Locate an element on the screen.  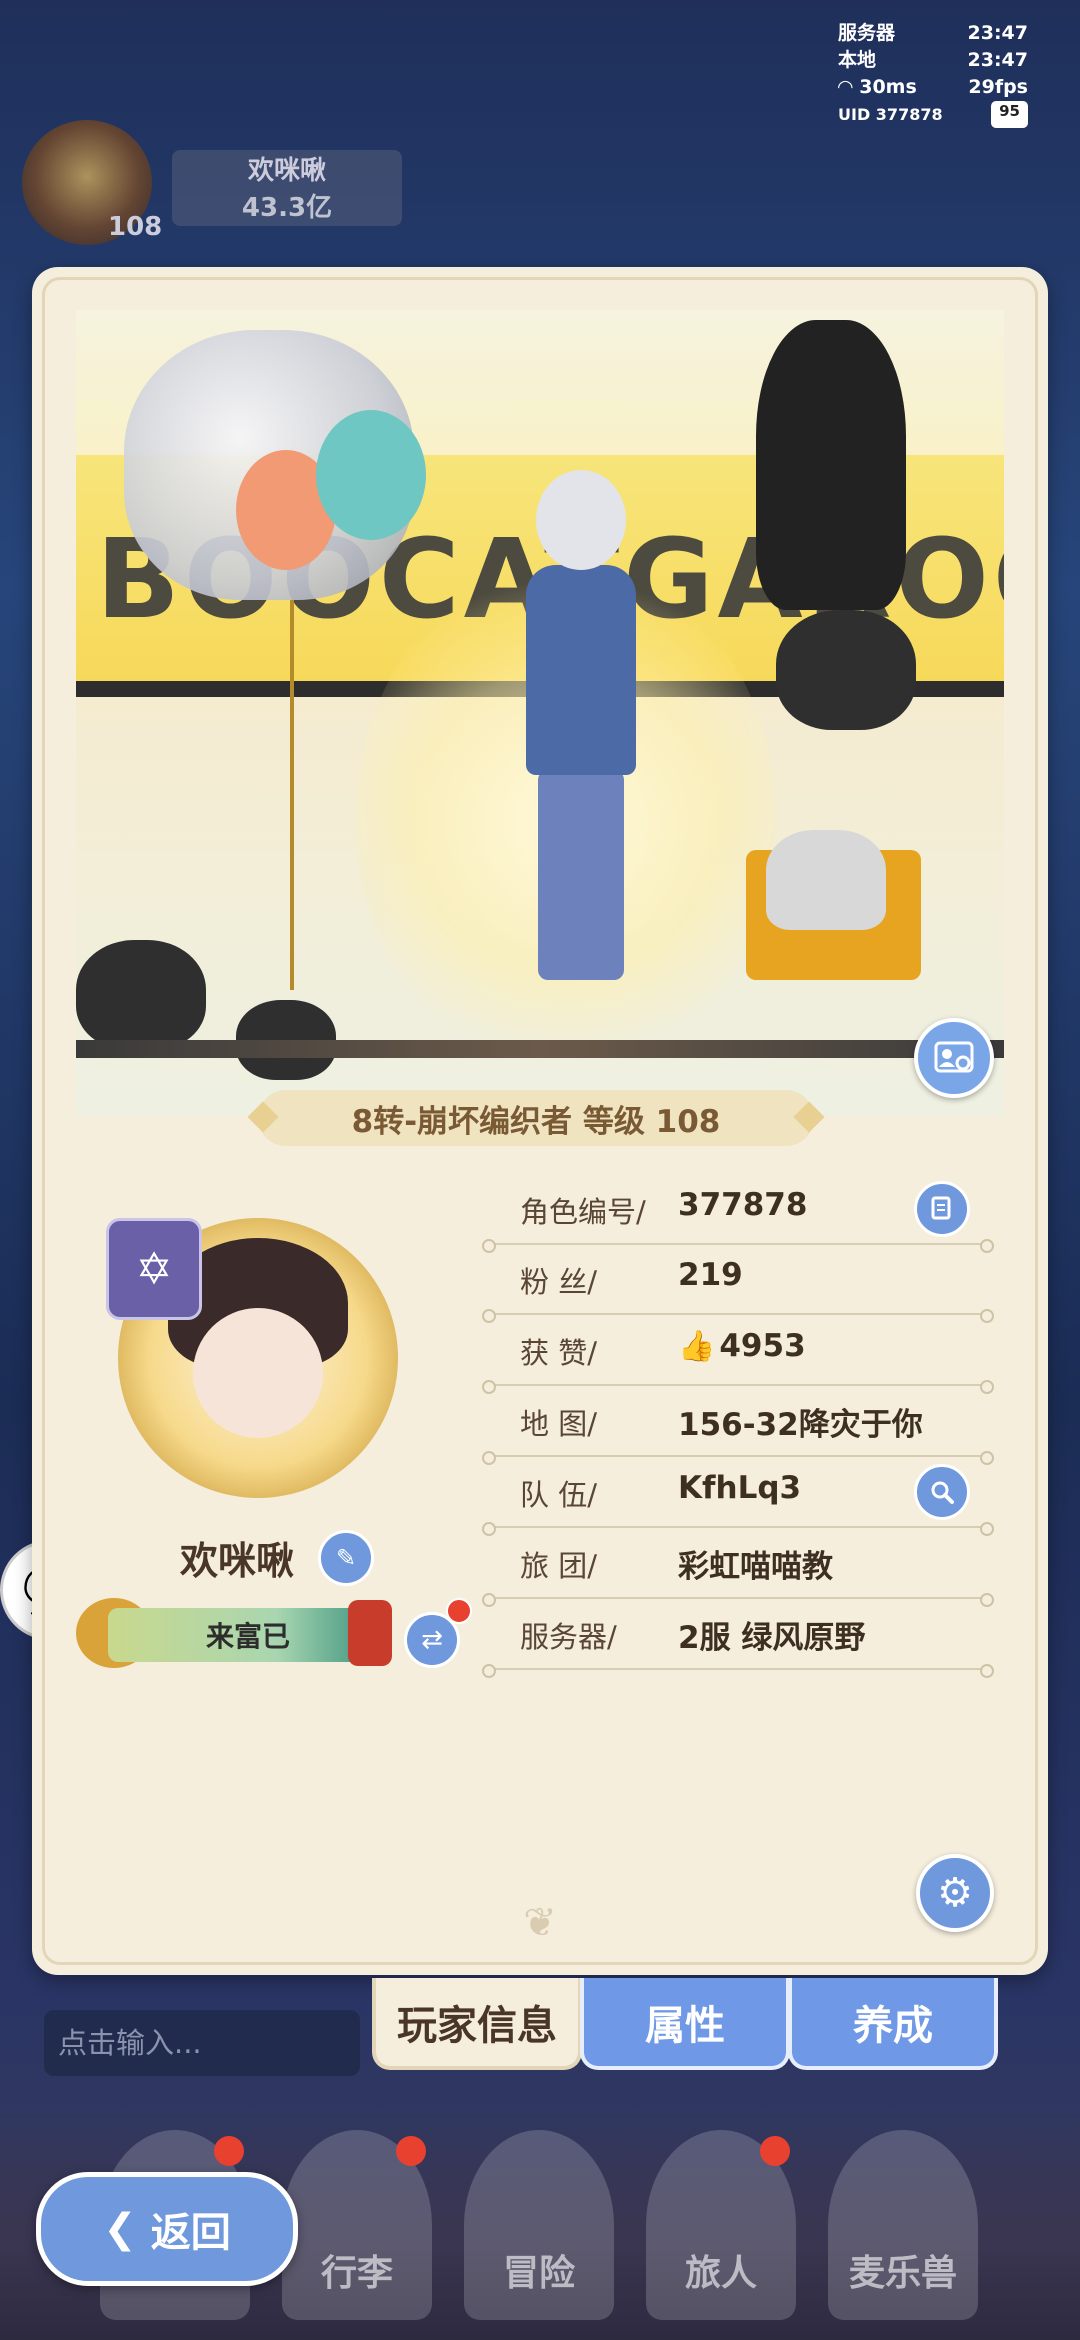
nav-adventure-label: 冒险 is located at coordinates (538, 2273).